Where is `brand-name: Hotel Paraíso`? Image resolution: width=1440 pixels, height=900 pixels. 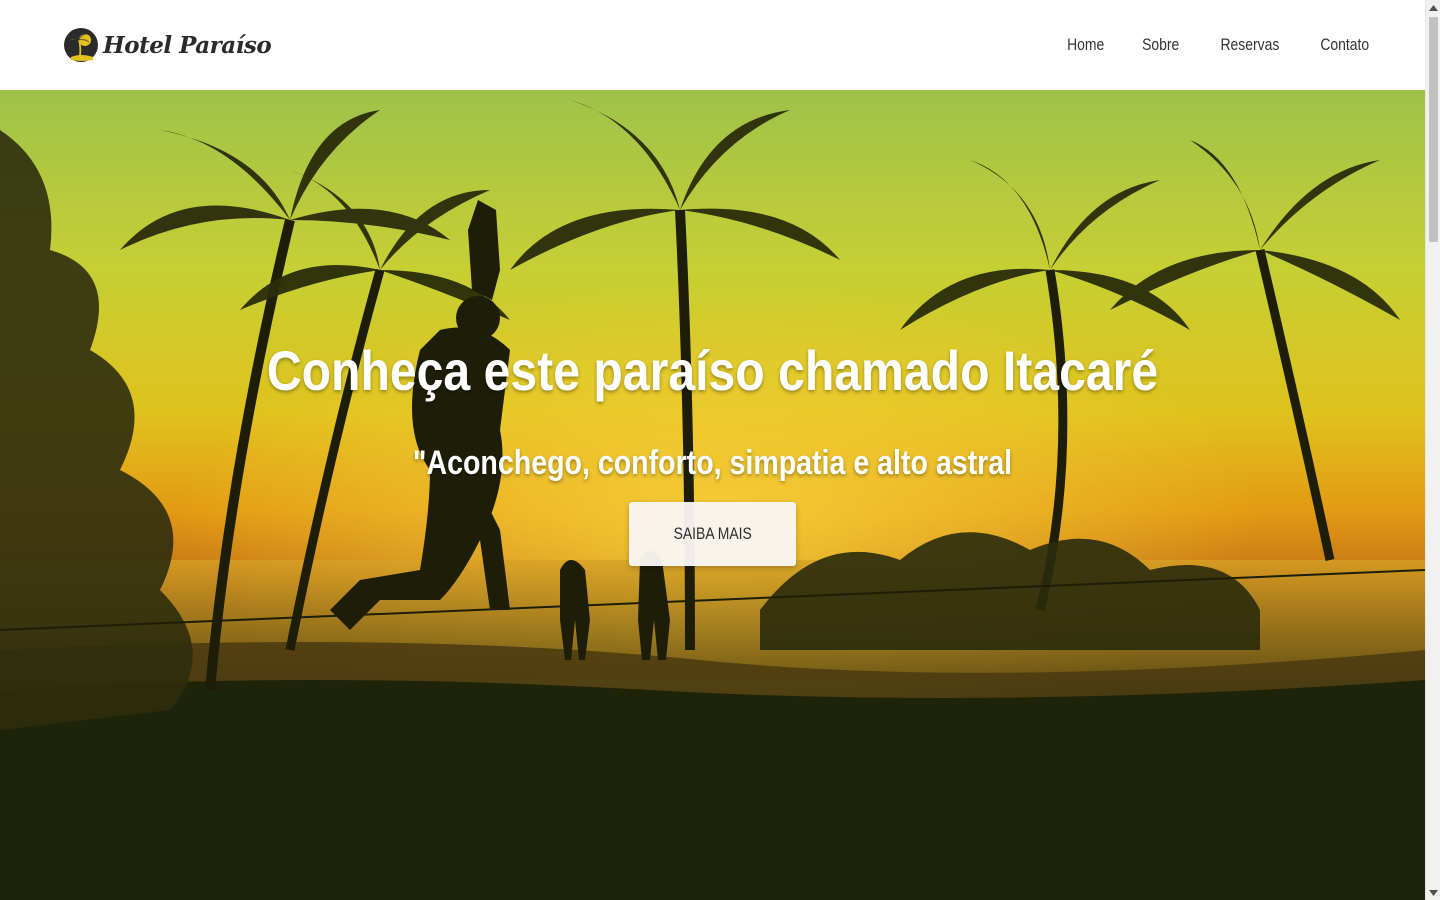
brand-name: Hotel Paraíso is located at coordinates (187, 45).